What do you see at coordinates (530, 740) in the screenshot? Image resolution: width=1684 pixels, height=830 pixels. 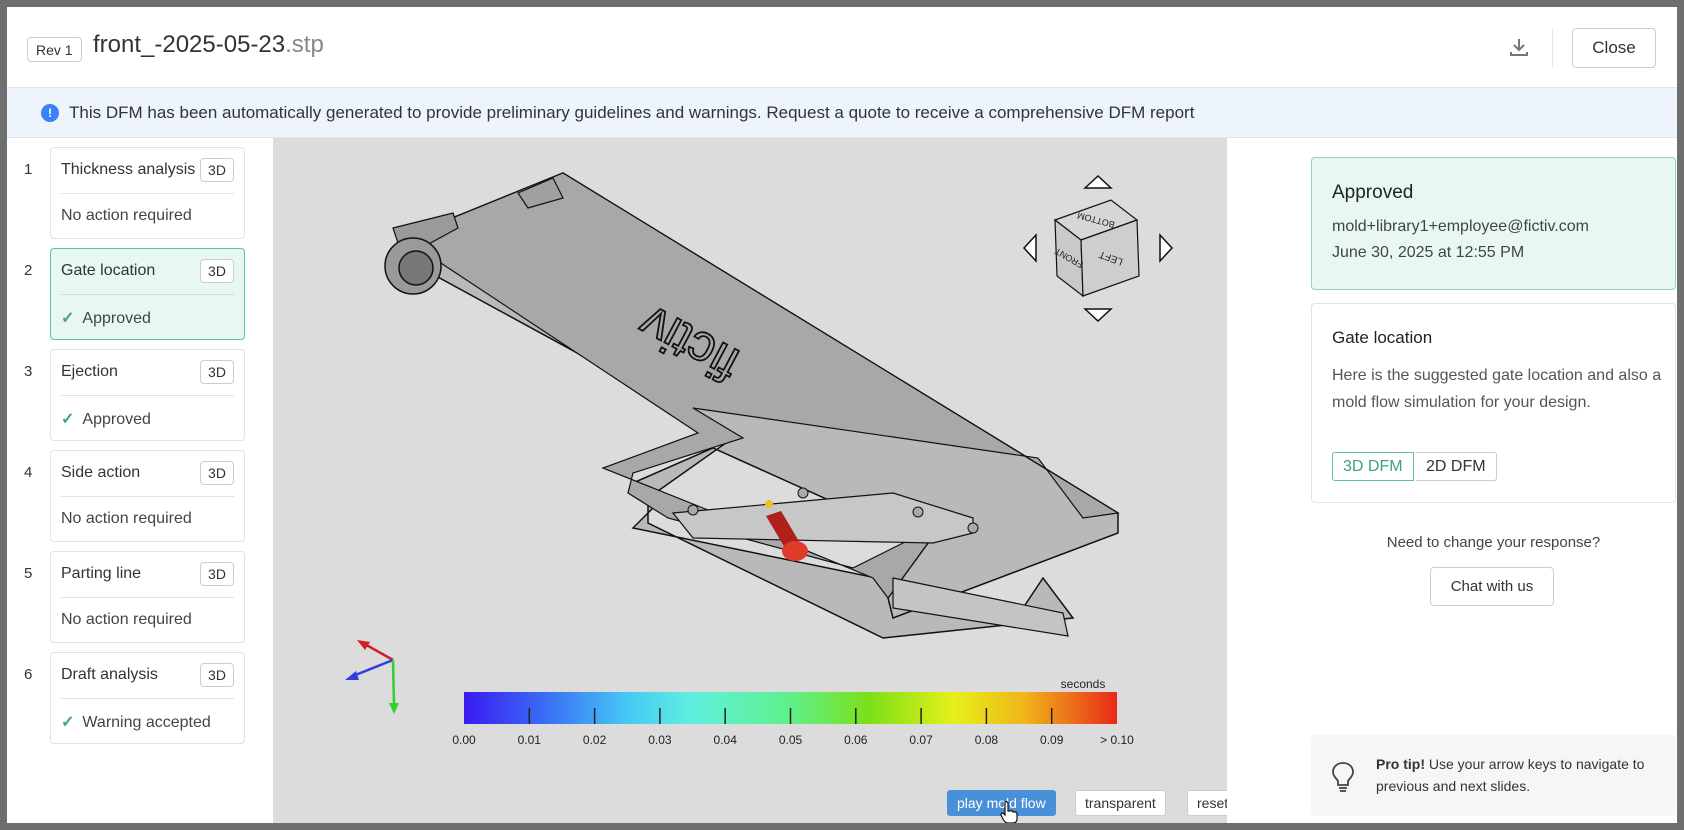 I see `scale-tick-label: 0.01` at bounding box center [530, 740].